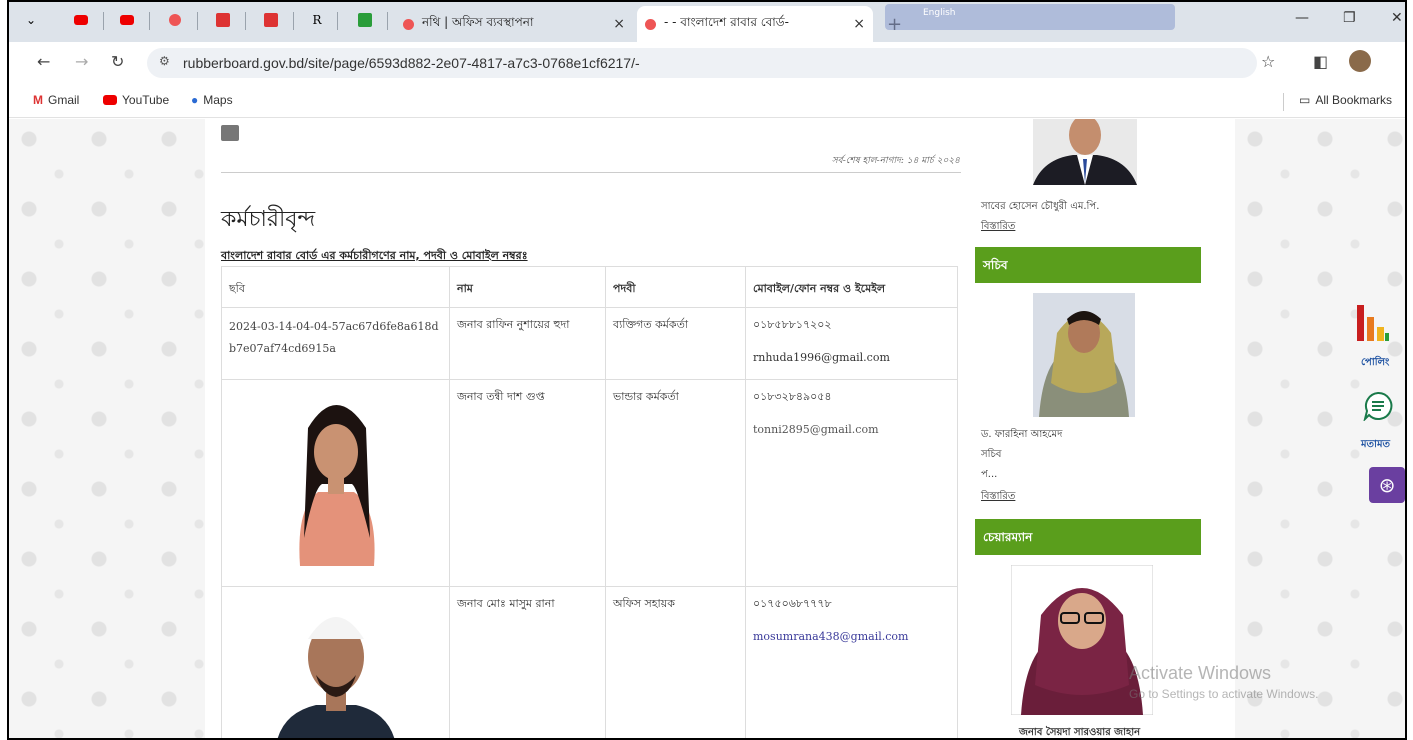 The image size is (1413, 740). Describe the element at coordinates (1305, 100) in the screenshot. I see `folder-icon: ▭` at that location.